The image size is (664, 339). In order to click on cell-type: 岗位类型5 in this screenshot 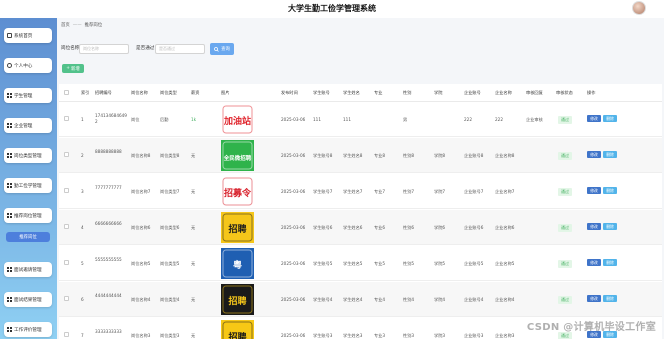, I will do `click(170, 263)`.